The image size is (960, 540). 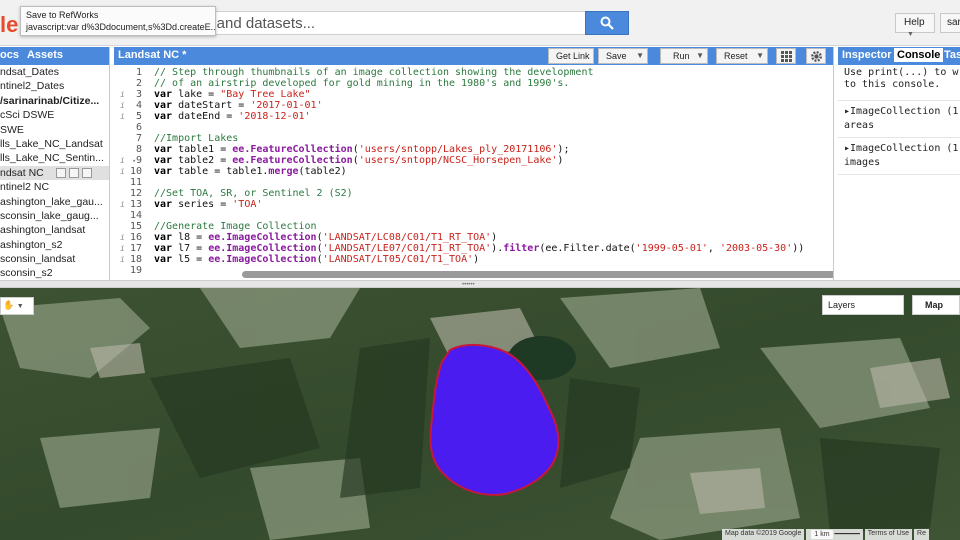 I want to click on code-token: (table2), so click(x=322, y=171).